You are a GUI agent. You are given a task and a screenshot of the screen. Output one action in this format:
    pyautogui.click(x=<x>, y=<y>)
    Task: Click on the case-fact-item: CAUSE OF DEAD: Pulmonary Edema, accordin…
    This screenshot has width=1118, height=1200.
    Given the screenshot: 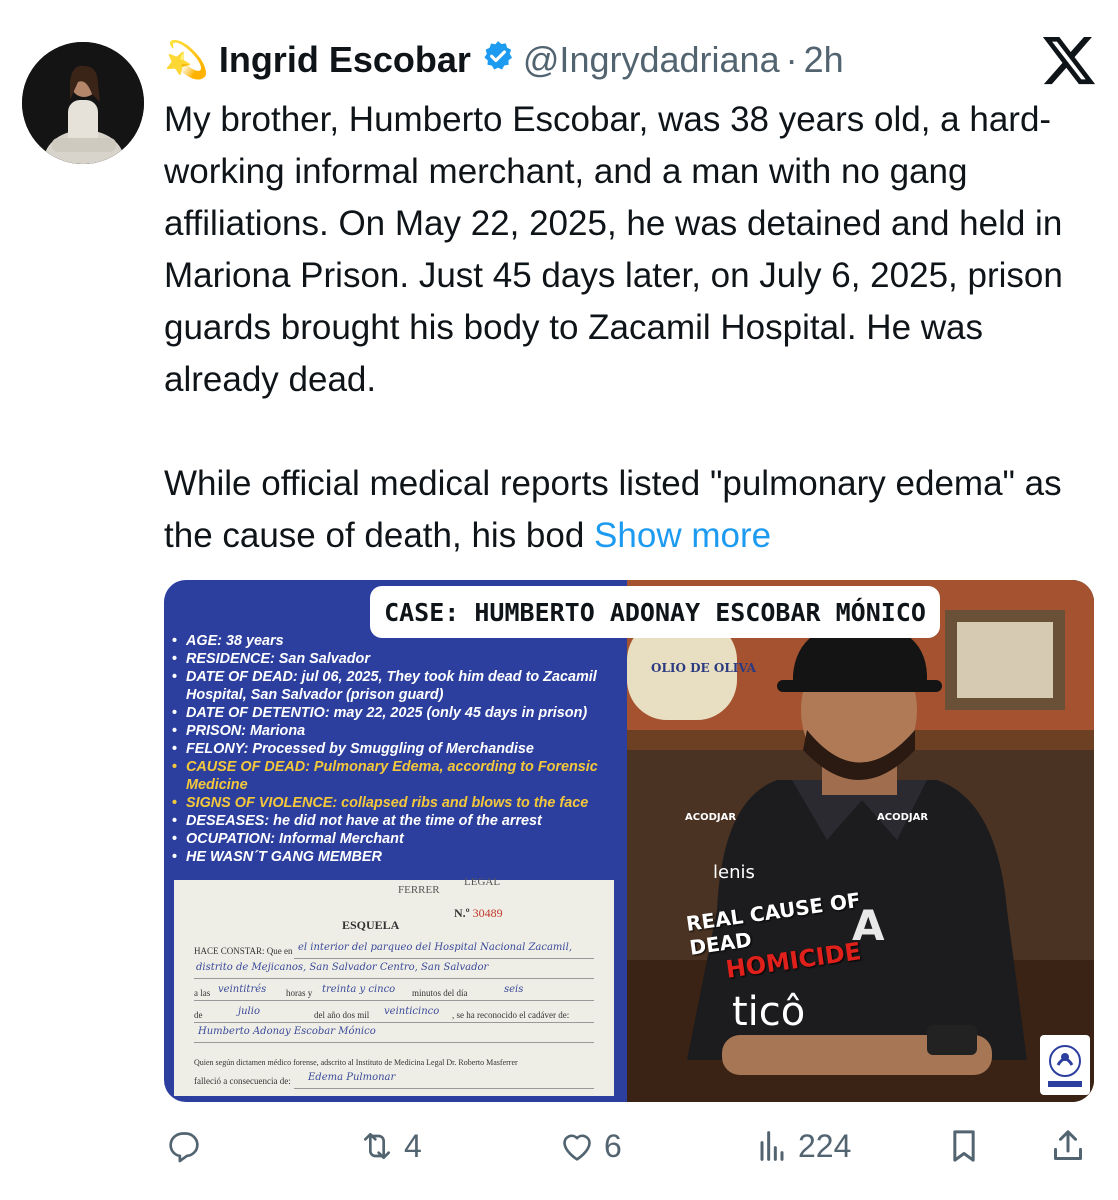 What is the action you would take?
    pyautogui.click(x=395, y=776)
    